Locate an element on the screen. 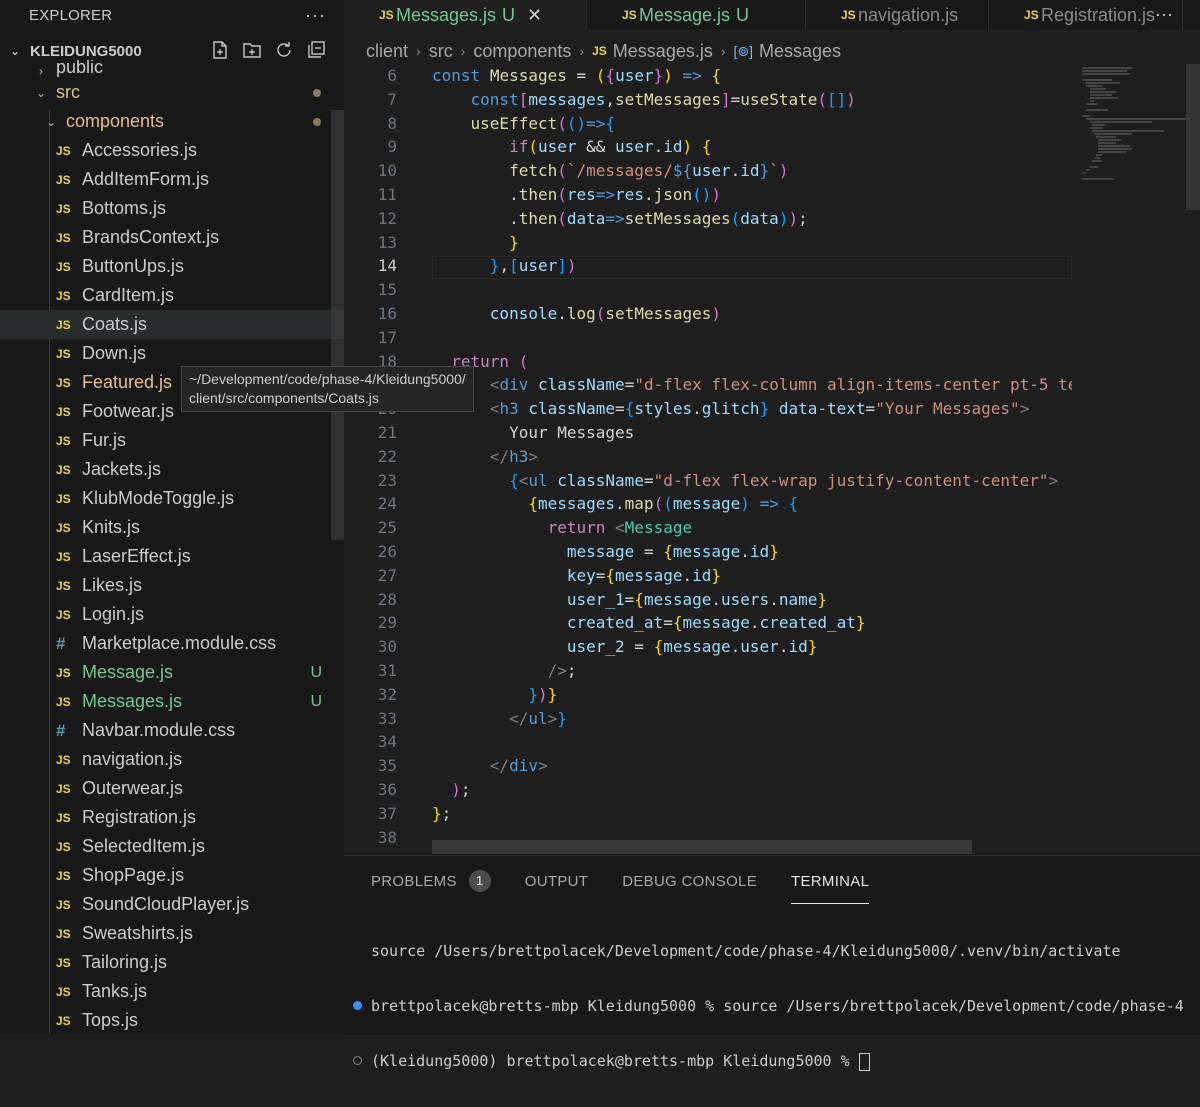 Image resolution: width=1200 pixels, height=1107 pixels. tree-file: JS BrandsContext.js is located at coordinates (172, 237).